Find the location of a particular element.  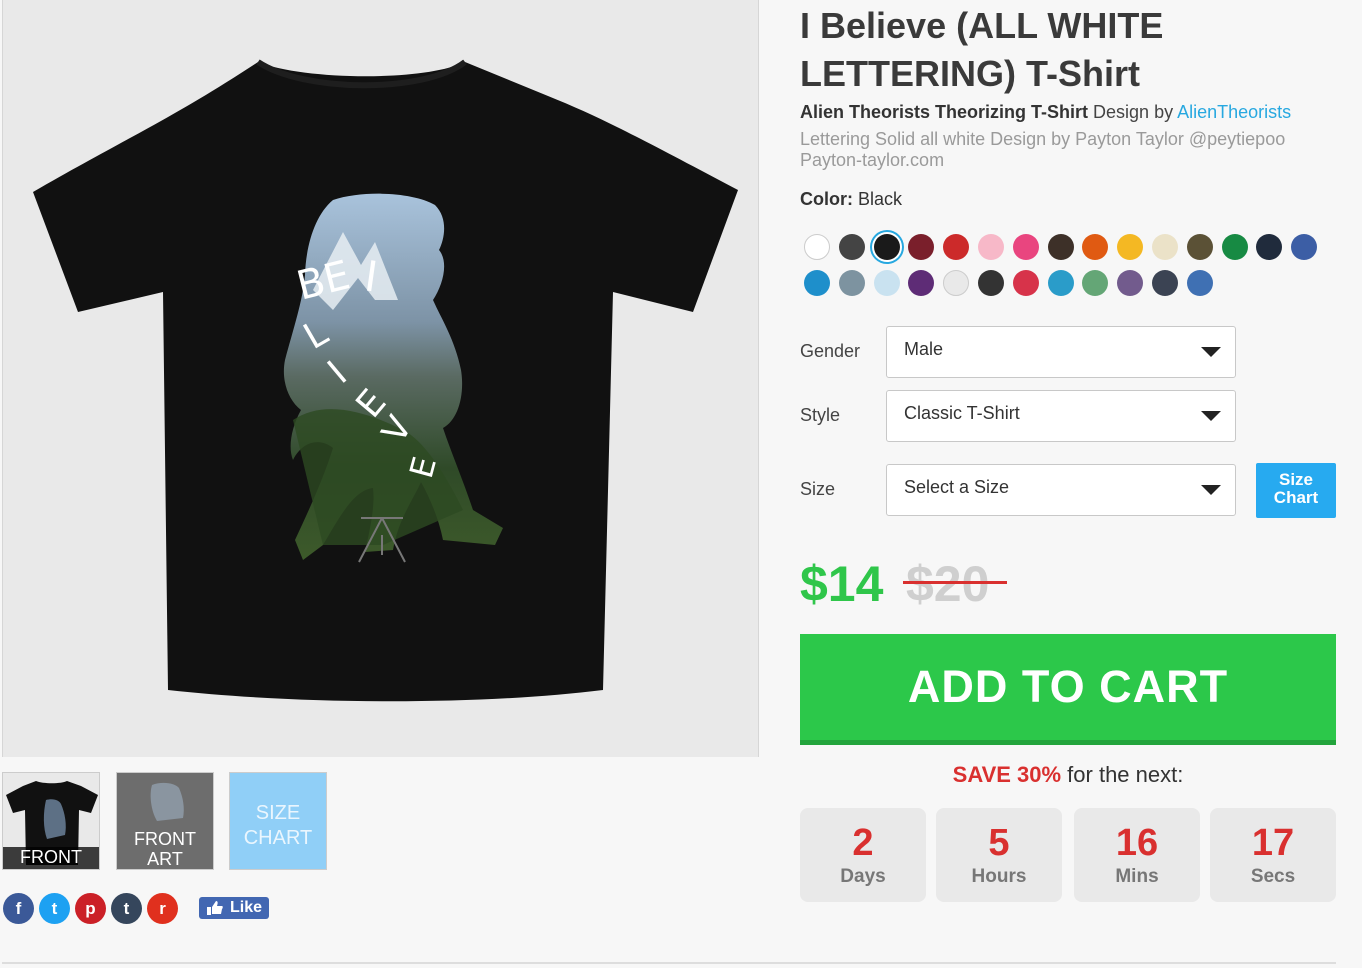

countdown-hours-value: 5 is located at coordinates (999, 843).